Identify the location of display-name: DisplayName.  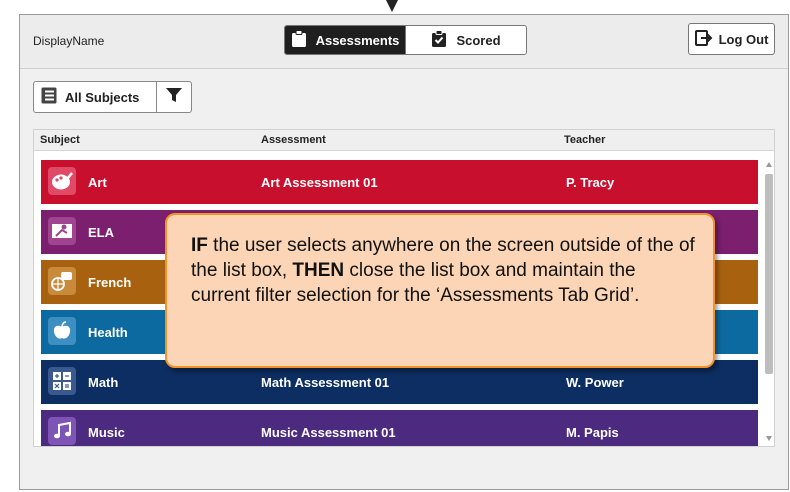
(69, 41).